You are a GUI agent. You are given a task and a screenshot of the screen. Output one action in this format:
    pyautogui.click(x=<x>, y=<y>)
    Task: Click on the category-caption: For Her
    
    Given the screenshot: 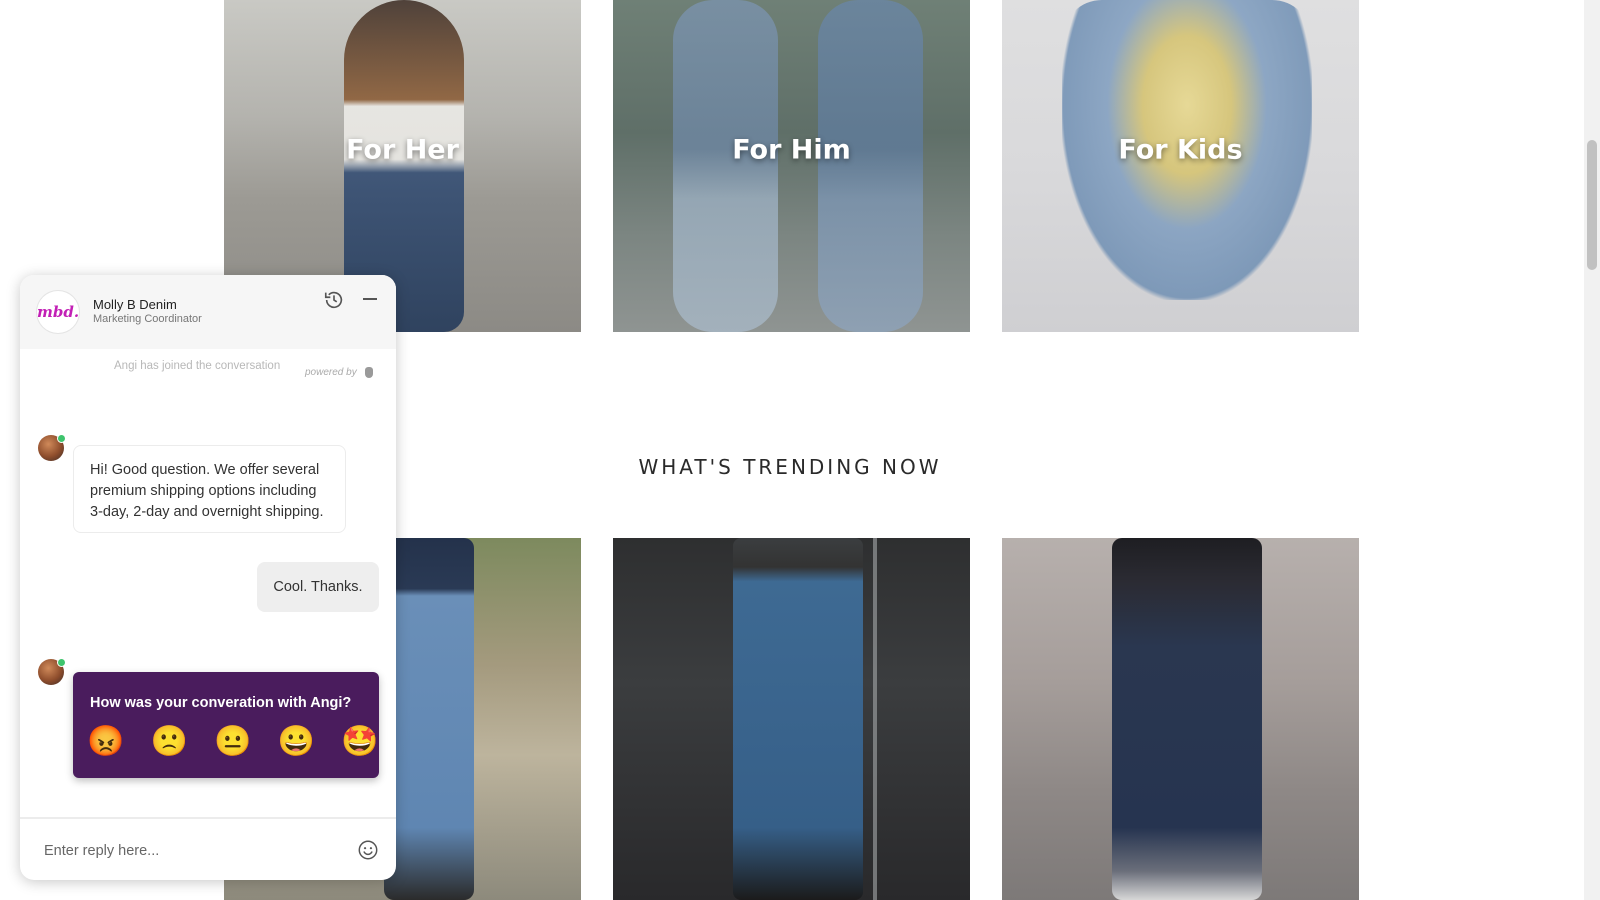 What is the action you would take?
    pyautogui.click(x=402, y=150)
    